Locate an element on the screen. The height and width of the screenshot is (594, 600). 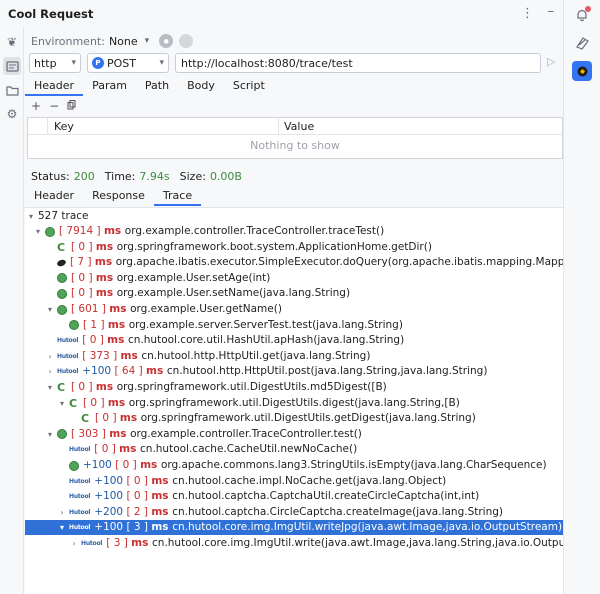
trace-row-method: org.example.User.setAge(int) is located at coordinates (193, 277).